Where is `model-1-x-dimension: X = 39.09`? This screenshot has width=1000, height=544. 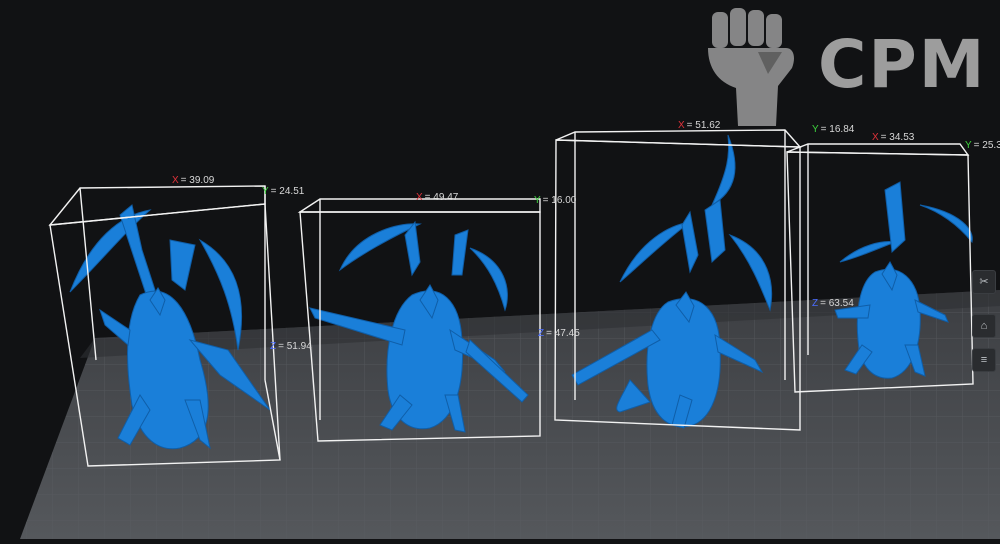 model-1-x-dimension: X = 39.09 is located at coordinates (193, 180).